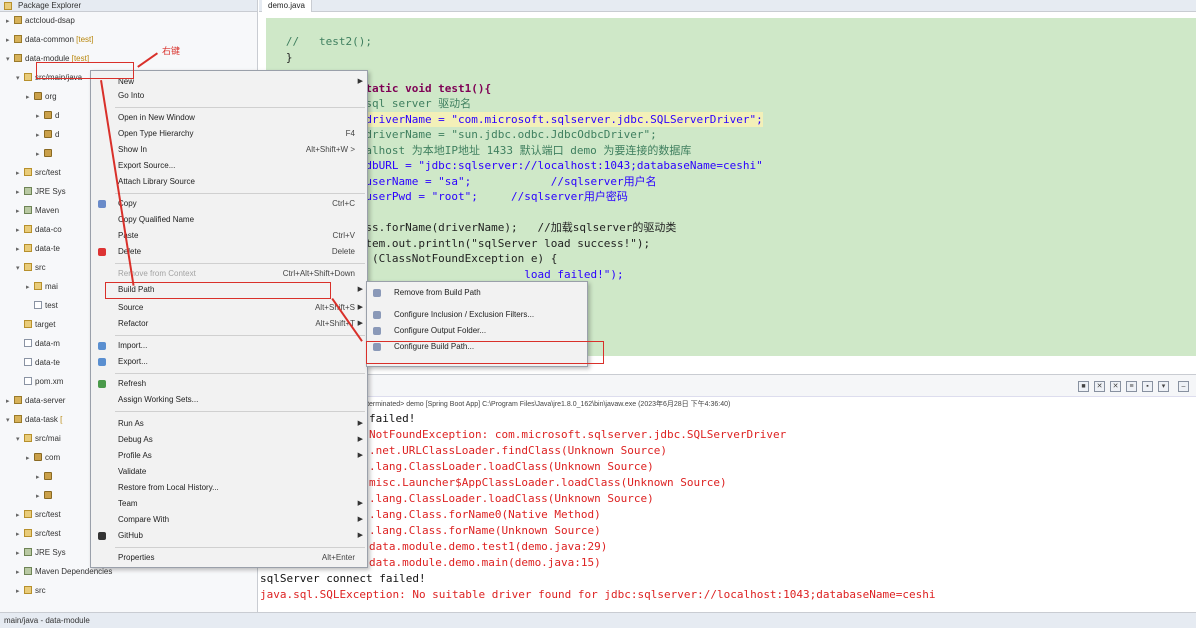 The image size is (1196, 629). Describe the element at coordinates (229, 252) in the screenshot. I see `menu-item-delete: Delete Delete` at that location.